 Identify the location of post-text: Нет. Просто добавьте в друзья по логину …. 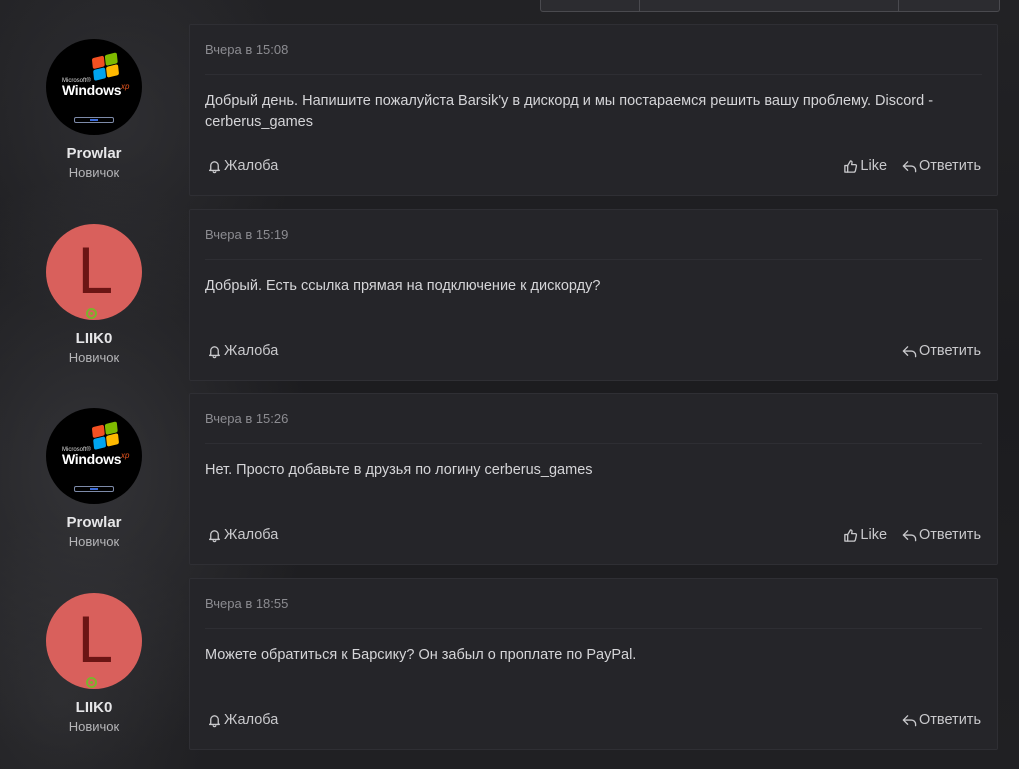
(399, 470).